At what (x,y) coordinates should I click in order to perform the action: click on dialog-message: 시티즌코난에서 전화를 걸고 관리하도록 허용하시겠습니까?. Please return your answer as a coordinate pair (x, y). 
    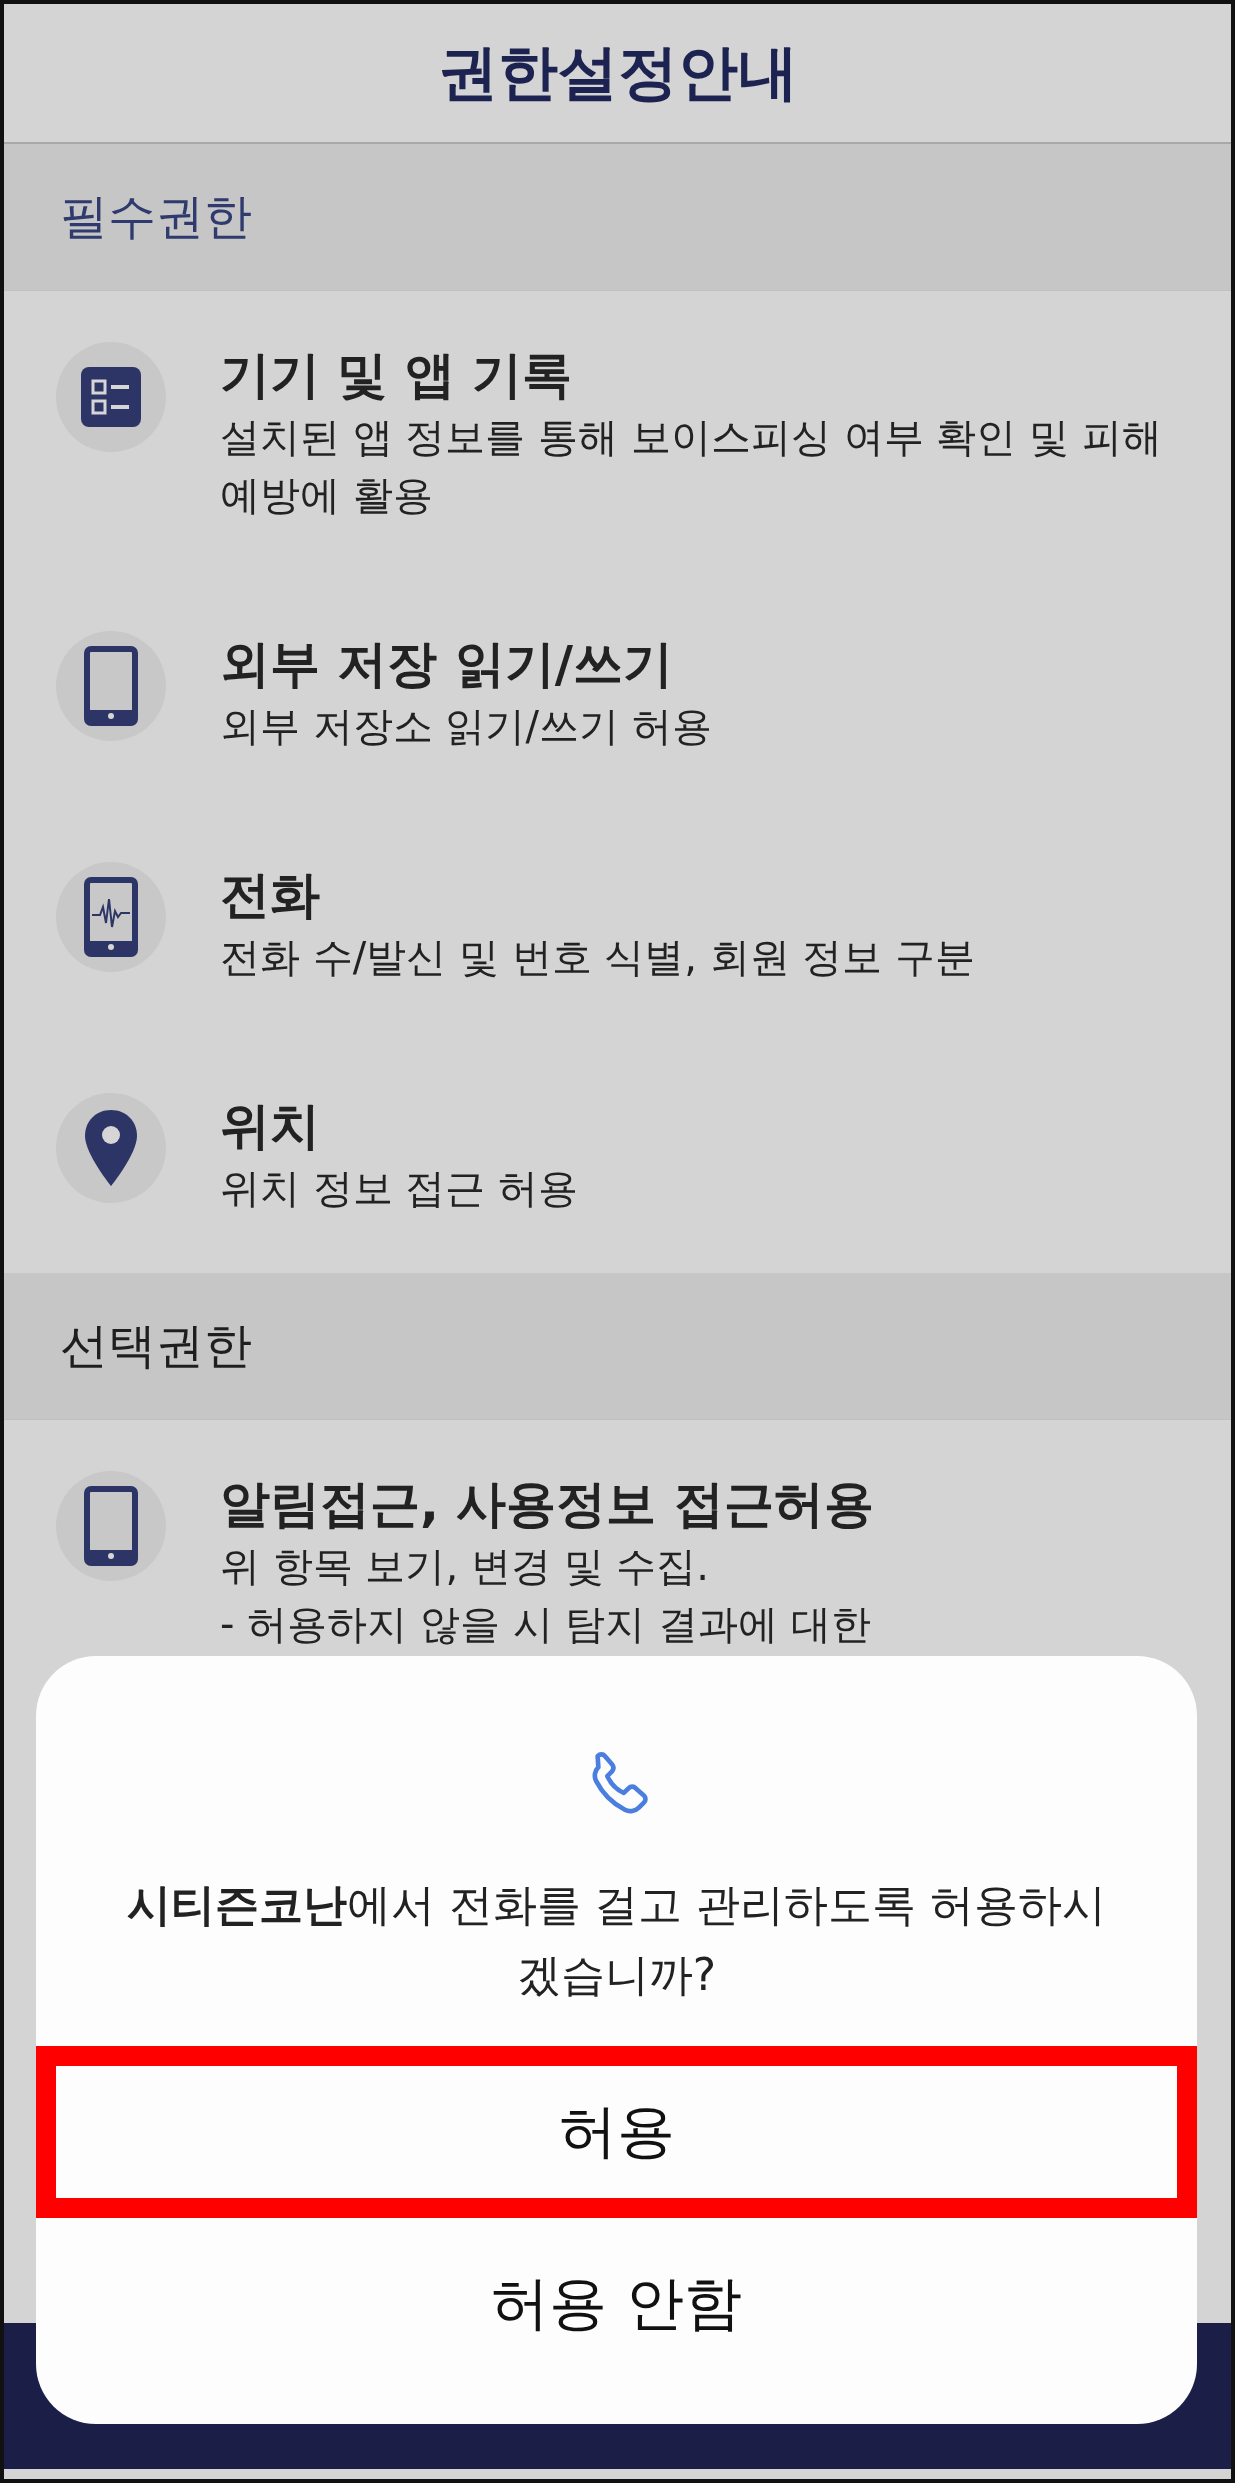
    Looking at the image, I should click on (616, 1940).